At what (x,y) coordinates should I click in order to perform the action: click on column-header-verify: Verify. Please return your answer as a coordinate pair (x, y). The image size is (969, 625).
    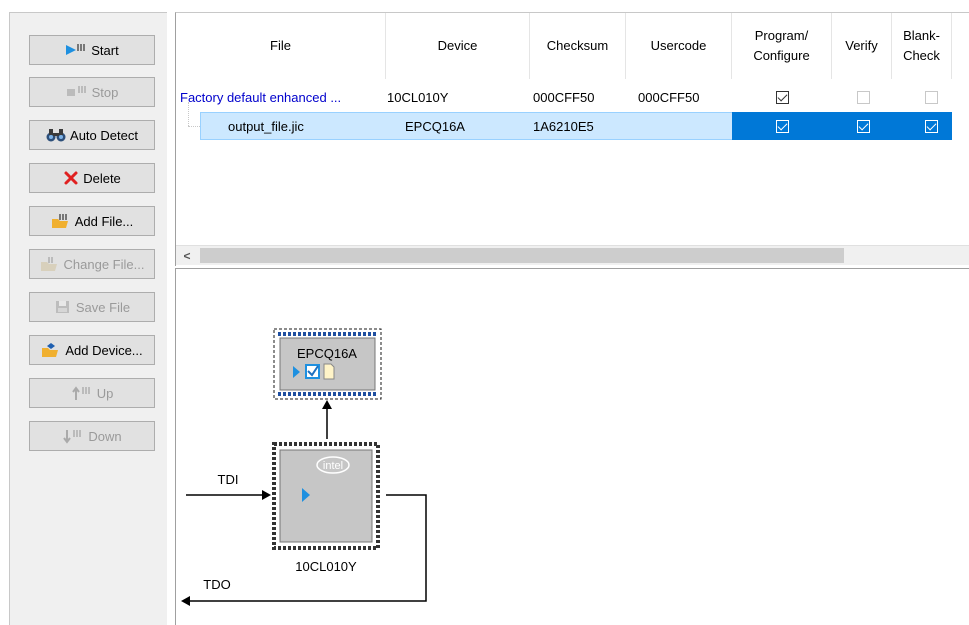
    Looking at the image, I should click on (862, 46).